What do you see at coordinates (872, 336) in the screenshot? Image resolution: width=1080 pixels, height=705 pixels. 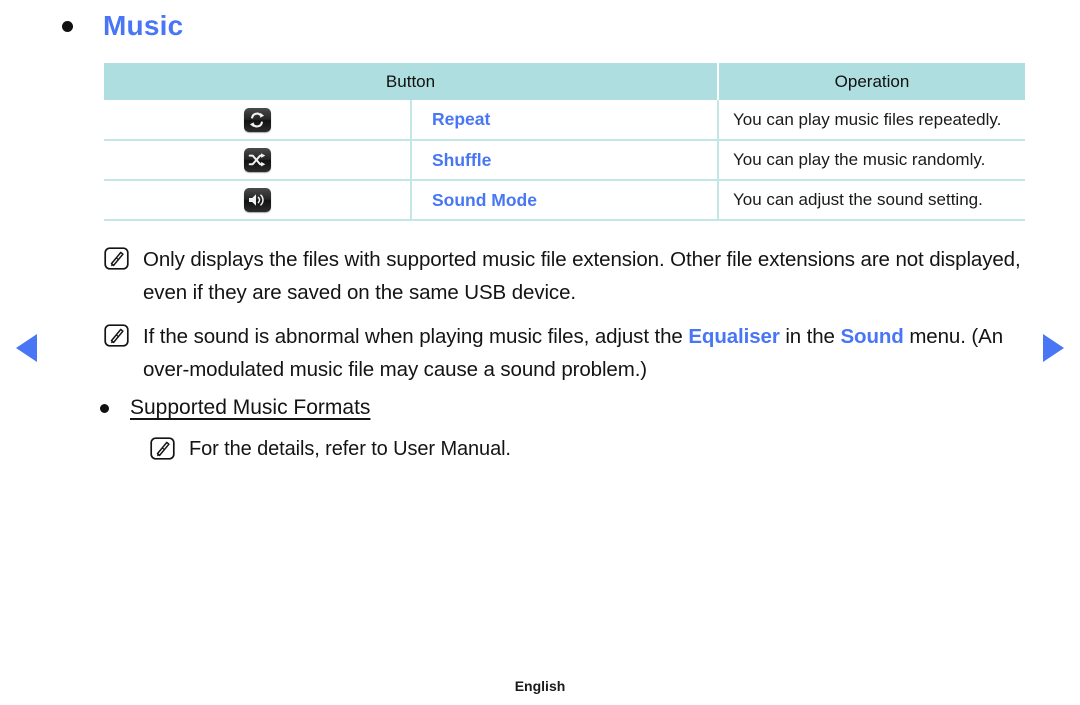 I see `sound-menu-reference: Sound` at bounding box center [872, 336].